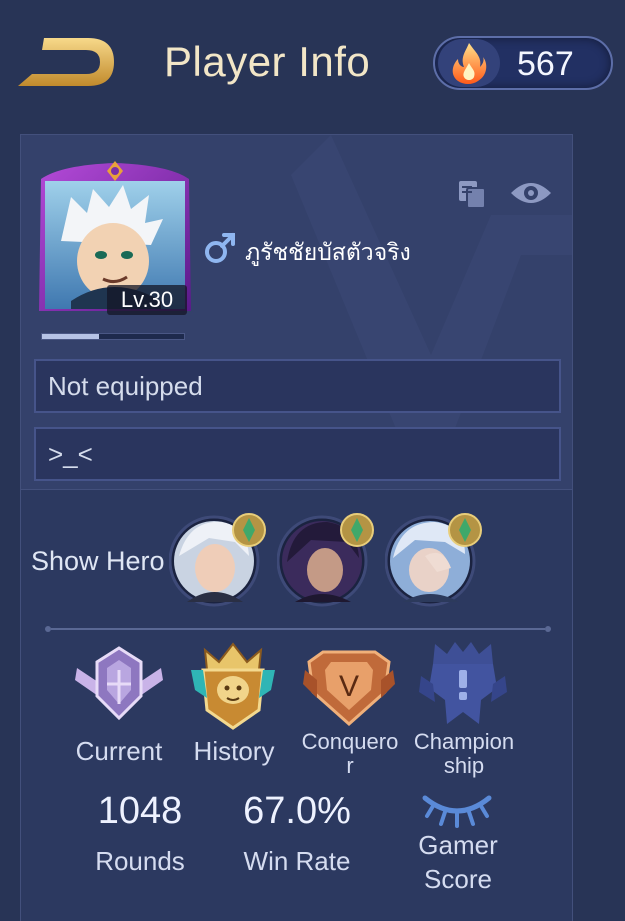 The height and width of the screenshot is (921, 625). Describe the element at coordinates (297, 386) in the screenshot. I see `title-field: Not equipped` at that location.